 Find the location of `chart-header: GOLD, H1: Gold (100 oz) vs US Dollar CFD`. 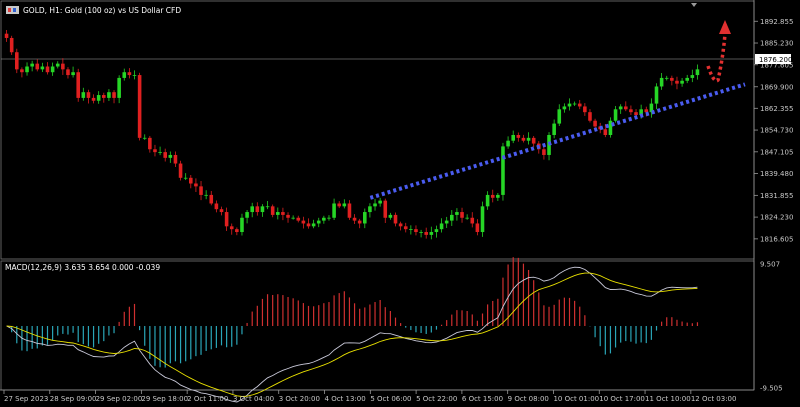

chart-header: GOLD, H1: Gold (100 oz) vs US Dollar CFD is located at coordinates (93, 10).